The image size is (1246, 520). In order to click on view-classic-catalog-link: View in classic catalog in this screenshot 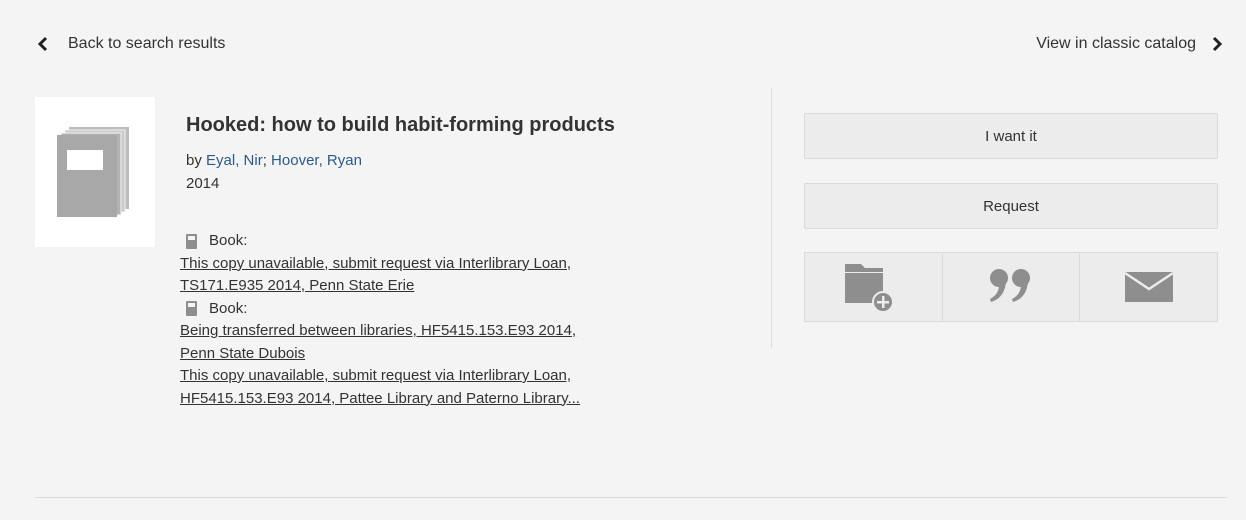, I will do `click(1130, 44)`.